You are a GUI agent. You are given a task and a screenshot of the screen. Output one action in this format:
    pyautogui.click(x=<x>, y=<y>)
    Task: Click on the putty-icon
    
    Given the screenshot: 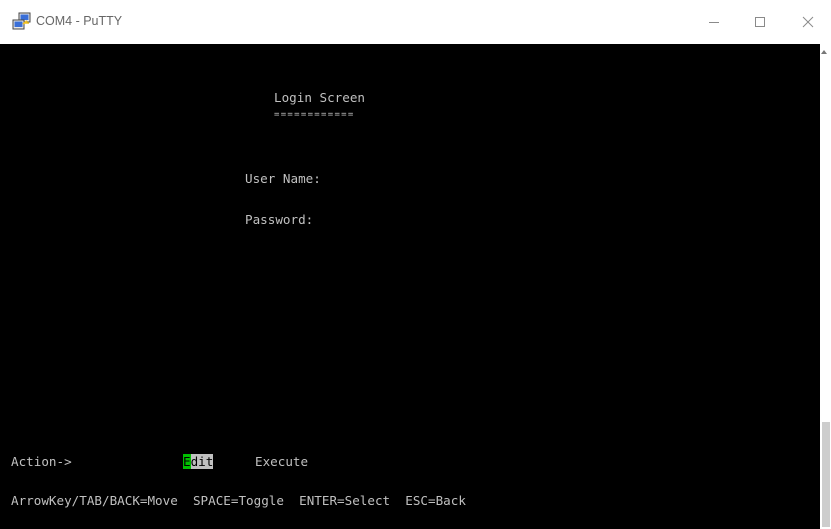 What is the action you would take?
    pyautogui.click(x=21, y=21)
    